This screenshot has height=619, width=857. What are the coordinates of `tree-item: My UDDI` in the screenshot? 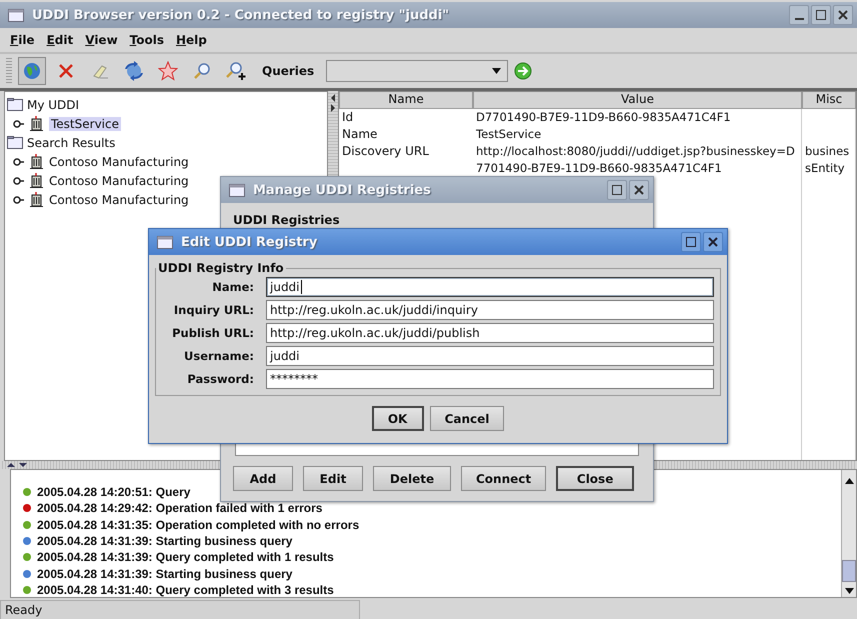 It's located at (166, 104).